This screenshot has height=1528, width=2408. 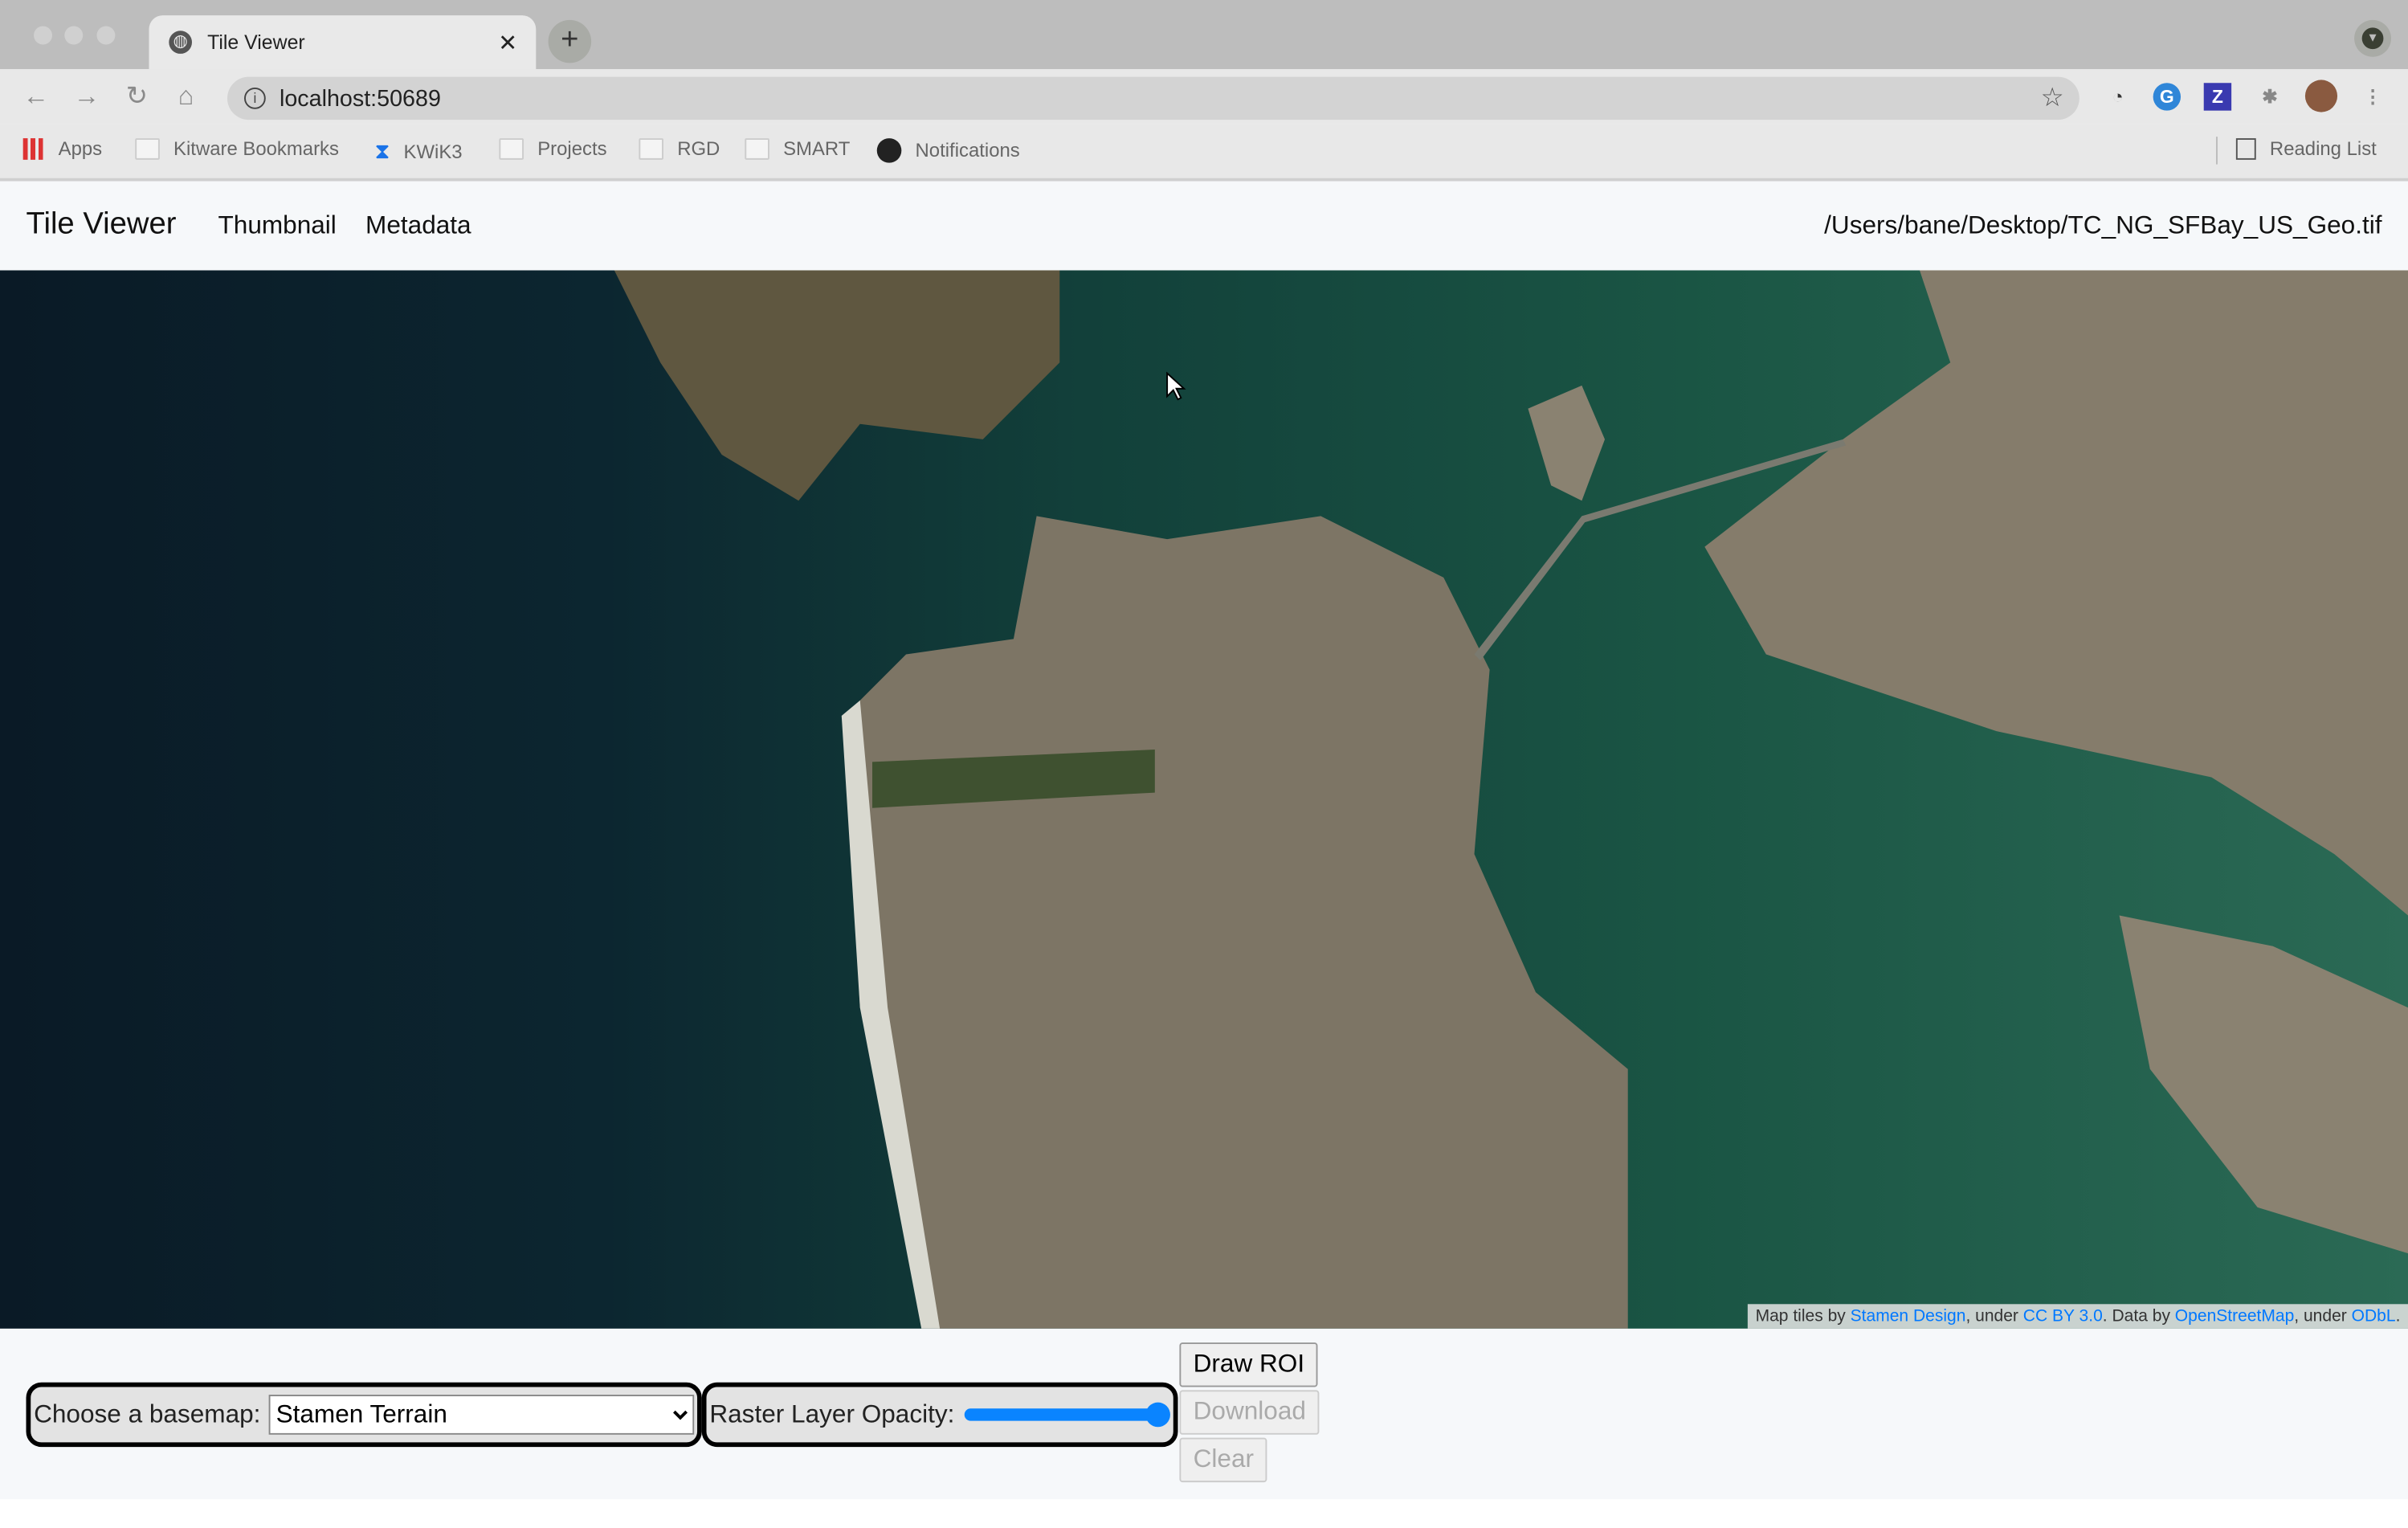 What do you see at coordinates (2323, 149) in the screenshot?
I see `reading-list-label: Reading List` at bounding box center [2323, 149].